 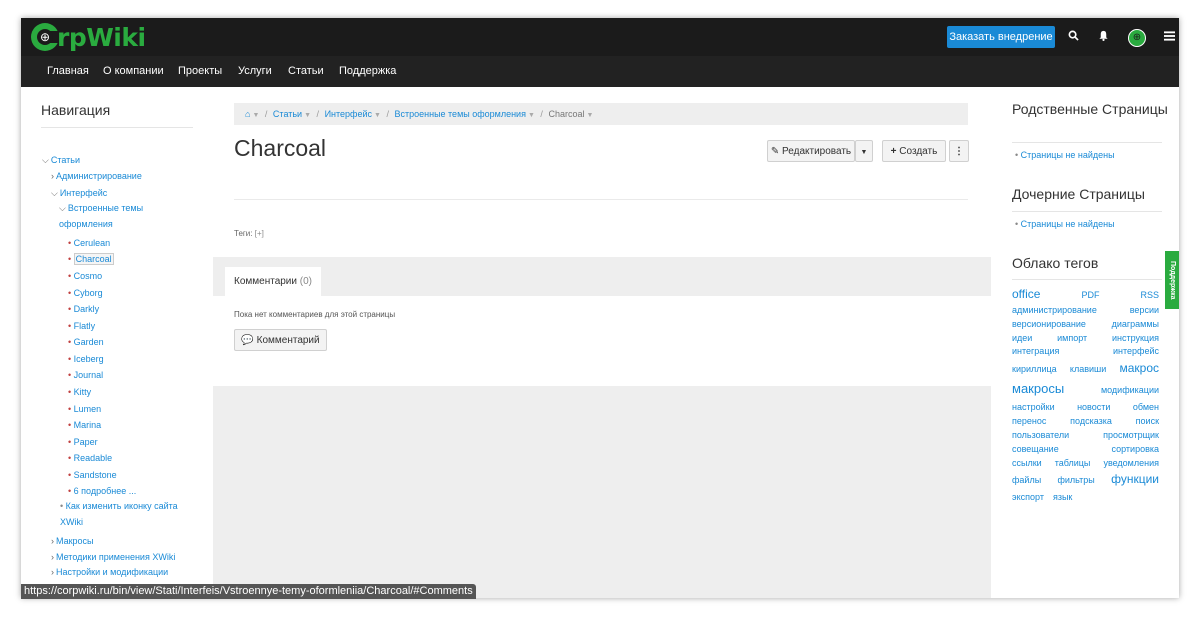 What do you see at coordinates (1073, 37) in the screenshot?
I see `search-icon` at bounding box center [1073, 37].